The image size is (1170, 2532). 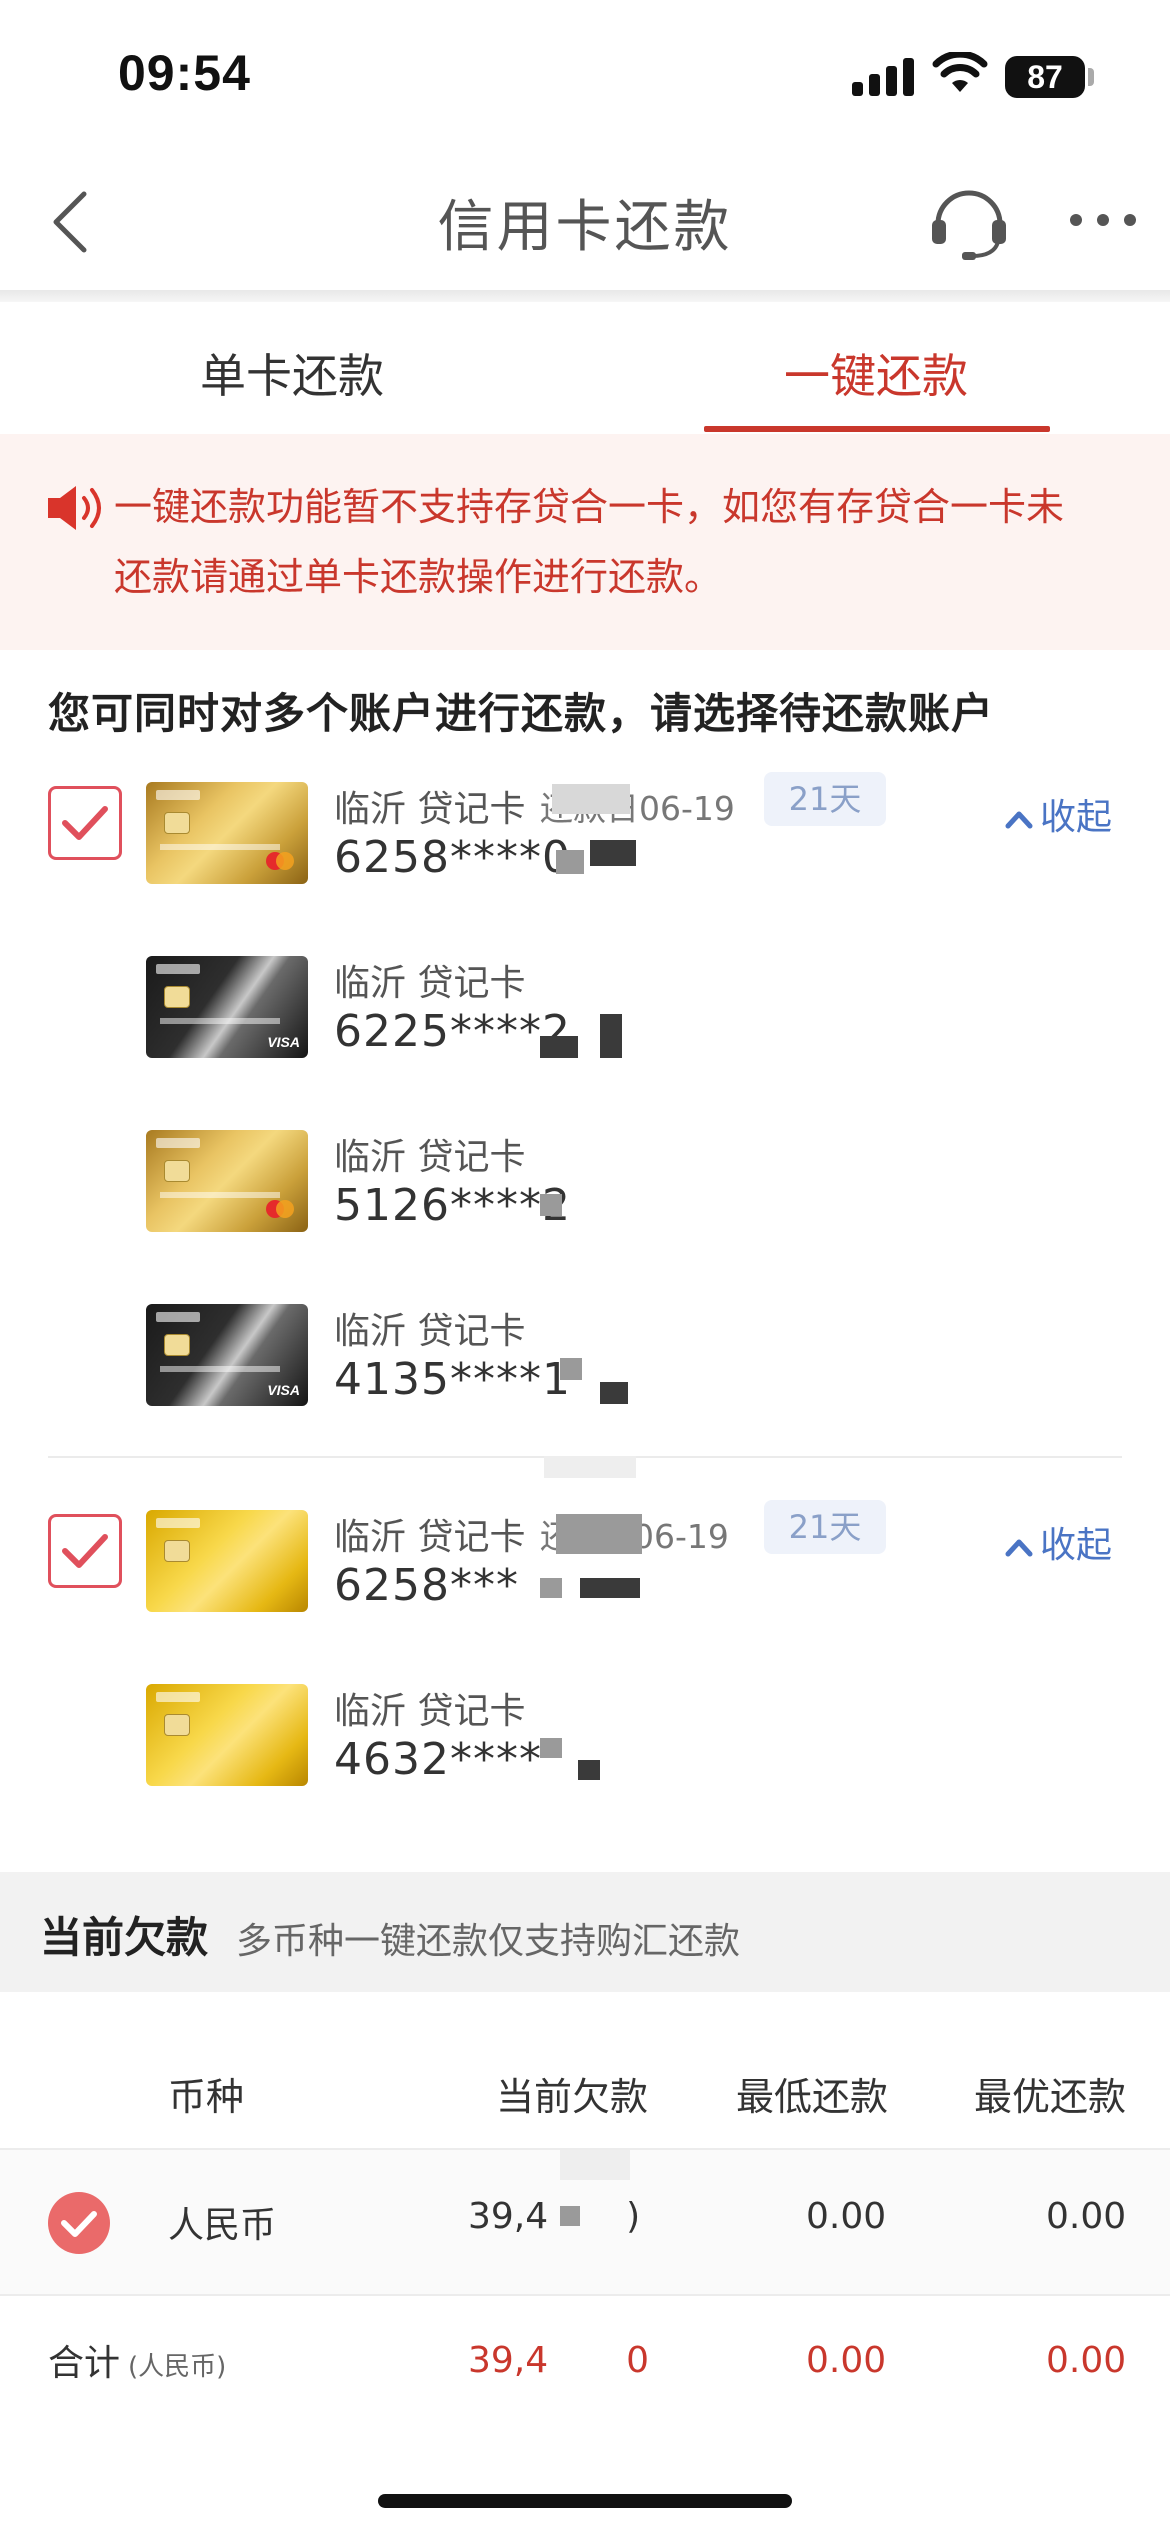 I want to click on collapse-label: 收起, so click(x=1076, y=1545).